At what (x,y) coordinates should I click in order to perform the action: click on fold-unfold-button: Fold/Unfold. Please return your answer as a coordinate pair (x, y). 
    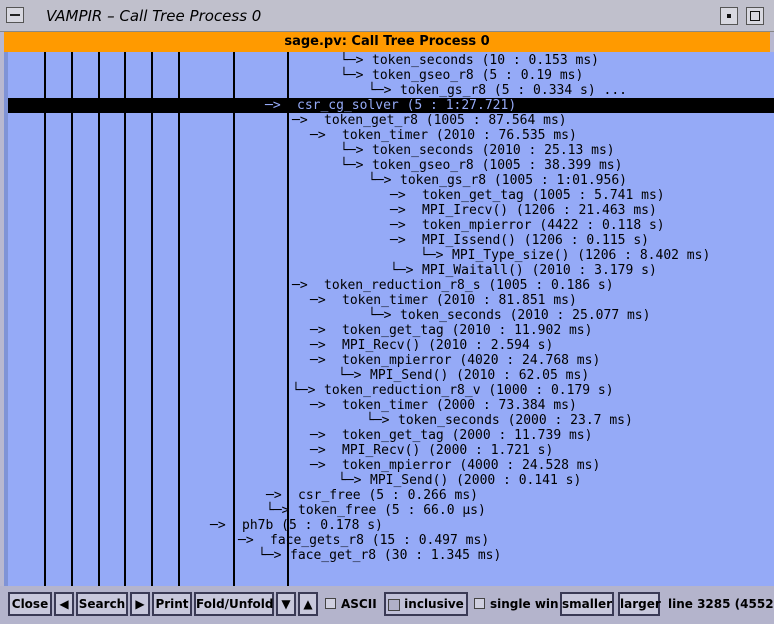
    Looking at the image, I should click on (234, 604).